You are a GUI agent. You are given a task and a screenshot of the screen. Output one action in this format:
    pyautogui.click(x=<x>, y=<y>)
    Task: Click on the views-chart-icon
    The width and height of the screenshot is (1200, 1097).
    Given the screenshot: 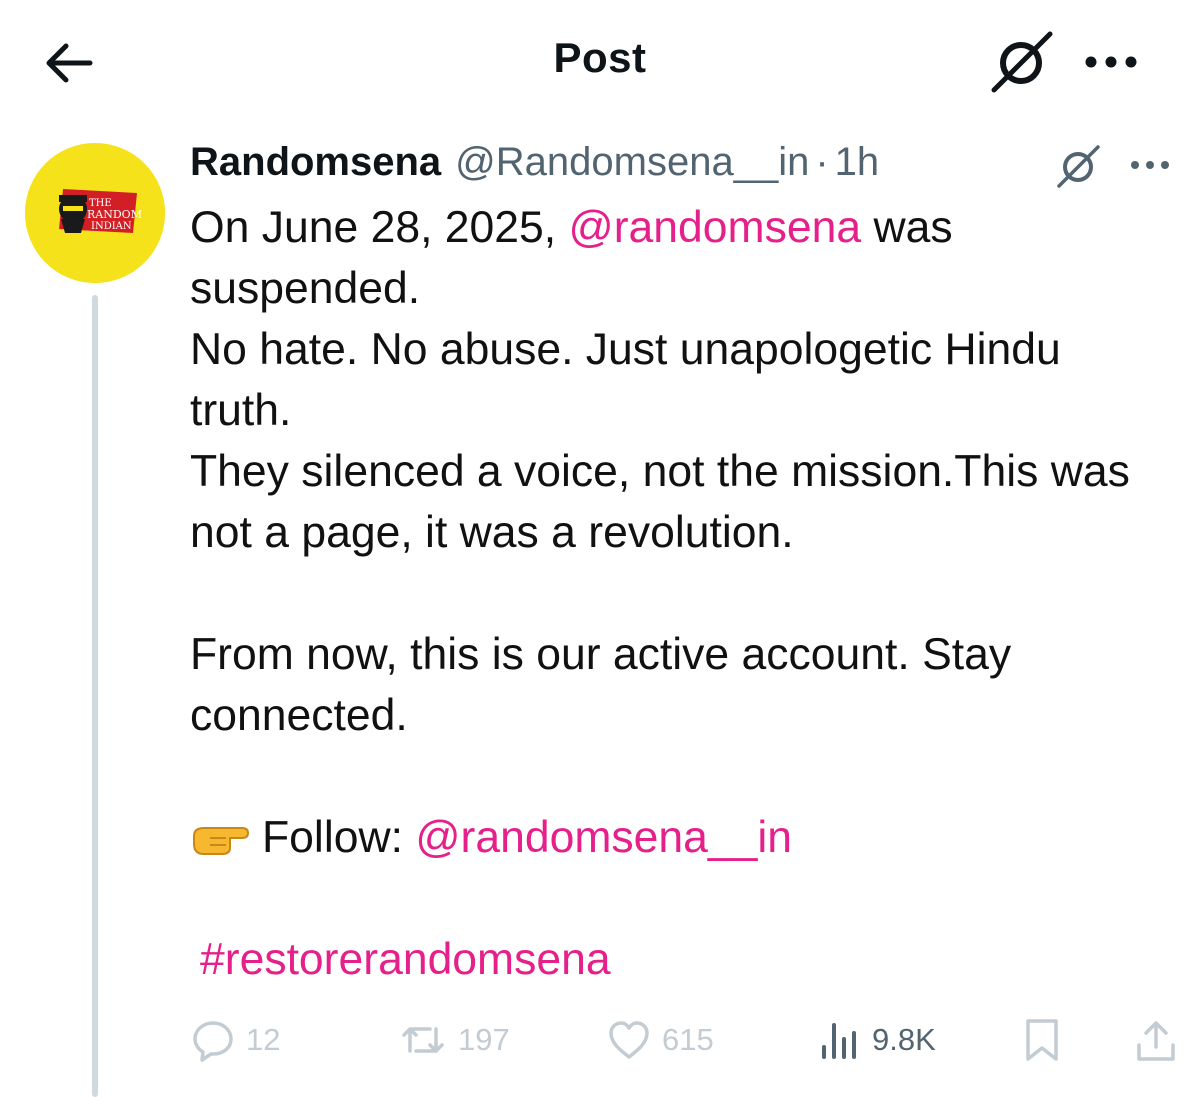 What is the action you would take?
    pyautogui.click(x=839, y=1041)
    